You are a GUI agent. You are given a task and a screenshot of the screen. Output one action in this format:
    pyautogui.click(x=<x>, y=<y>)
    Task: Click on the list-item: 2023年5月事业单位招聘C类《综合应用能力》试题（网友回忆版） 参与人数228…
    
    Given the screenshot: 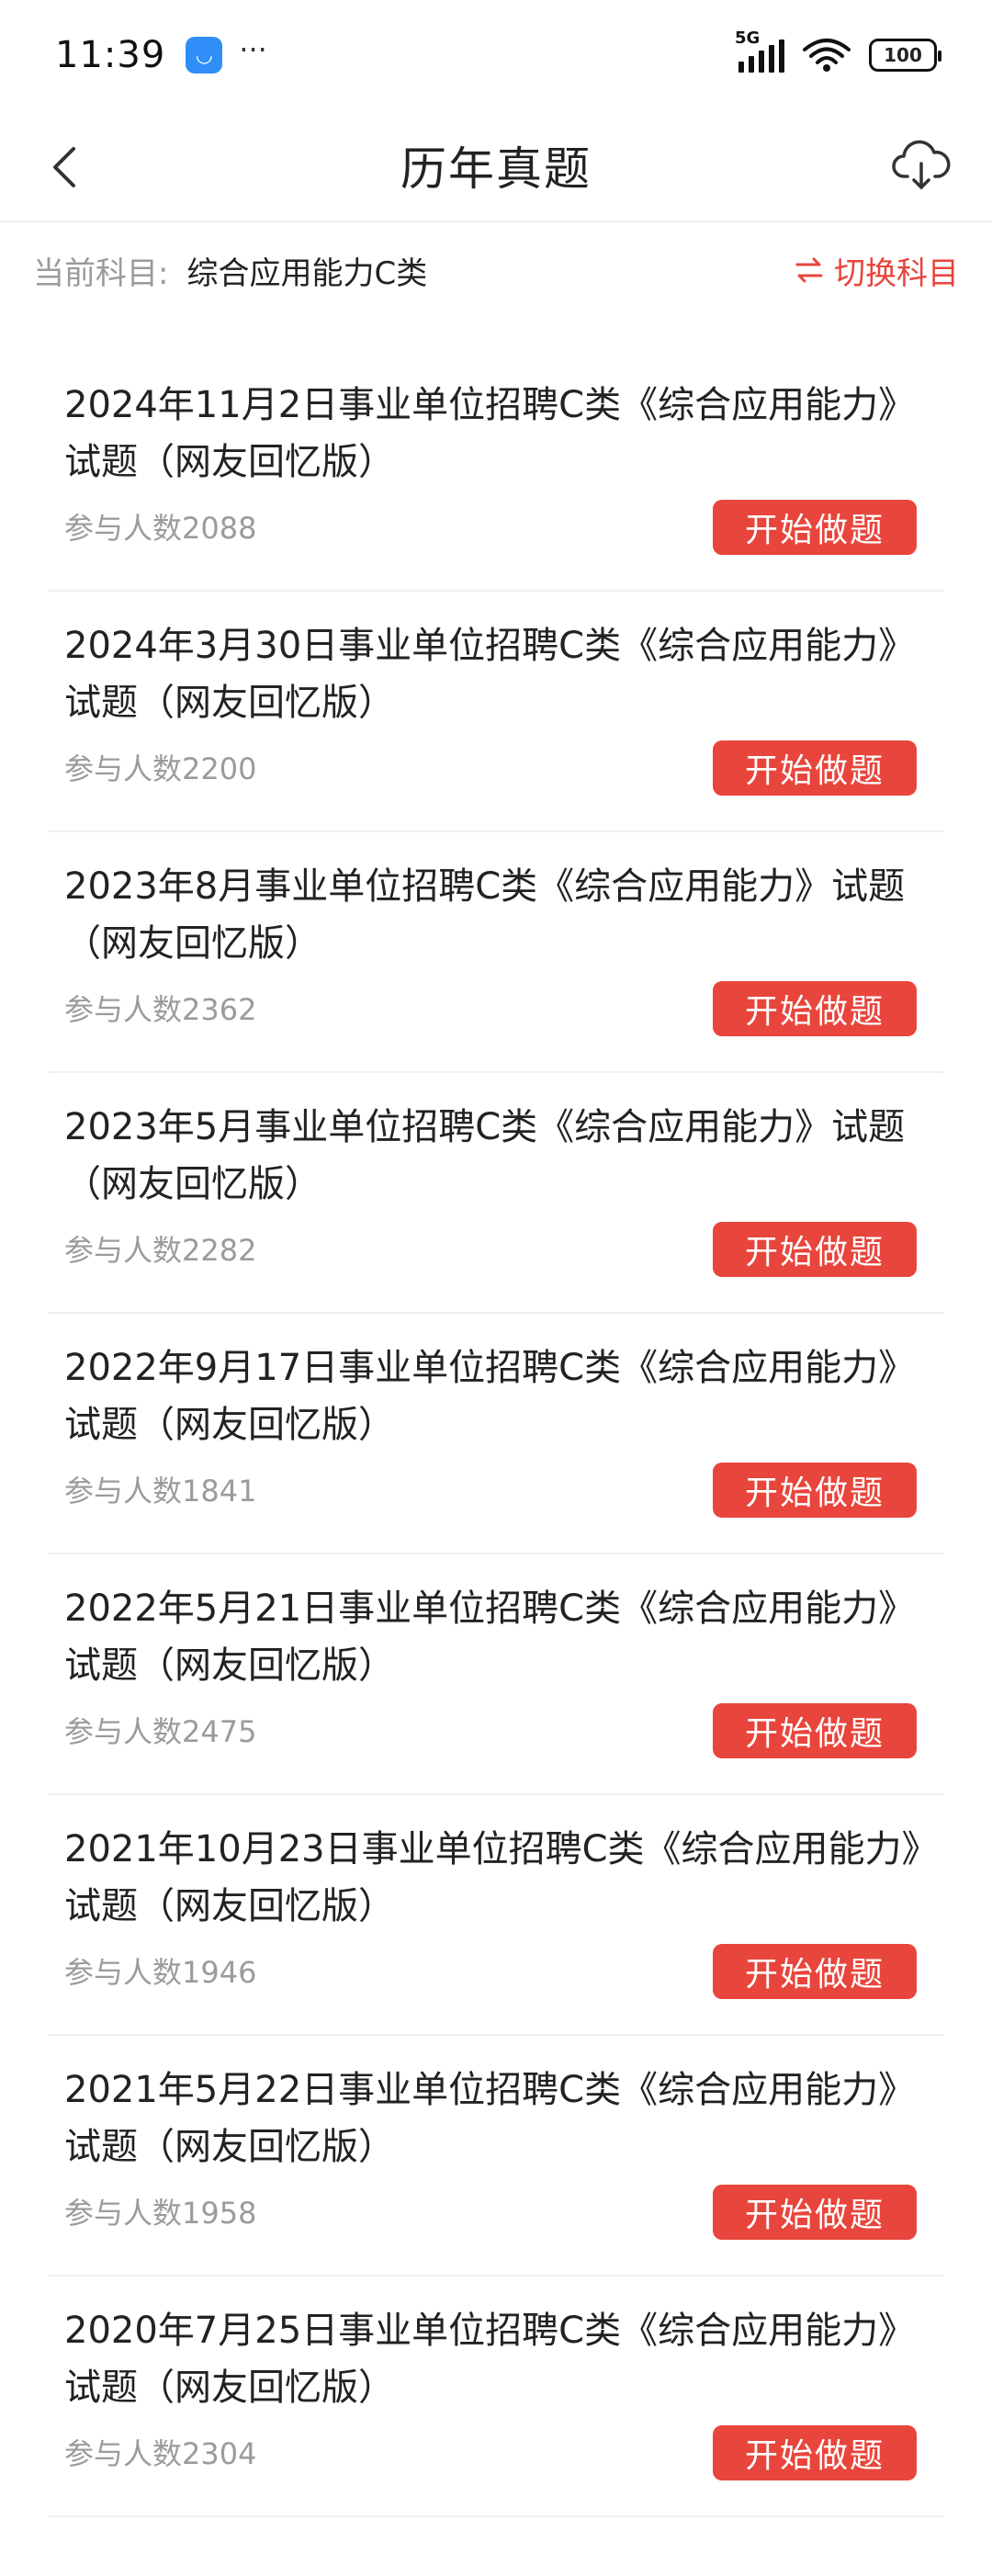 What is the action you would take?
    pyautogui.click(x=496, y=1193)
    